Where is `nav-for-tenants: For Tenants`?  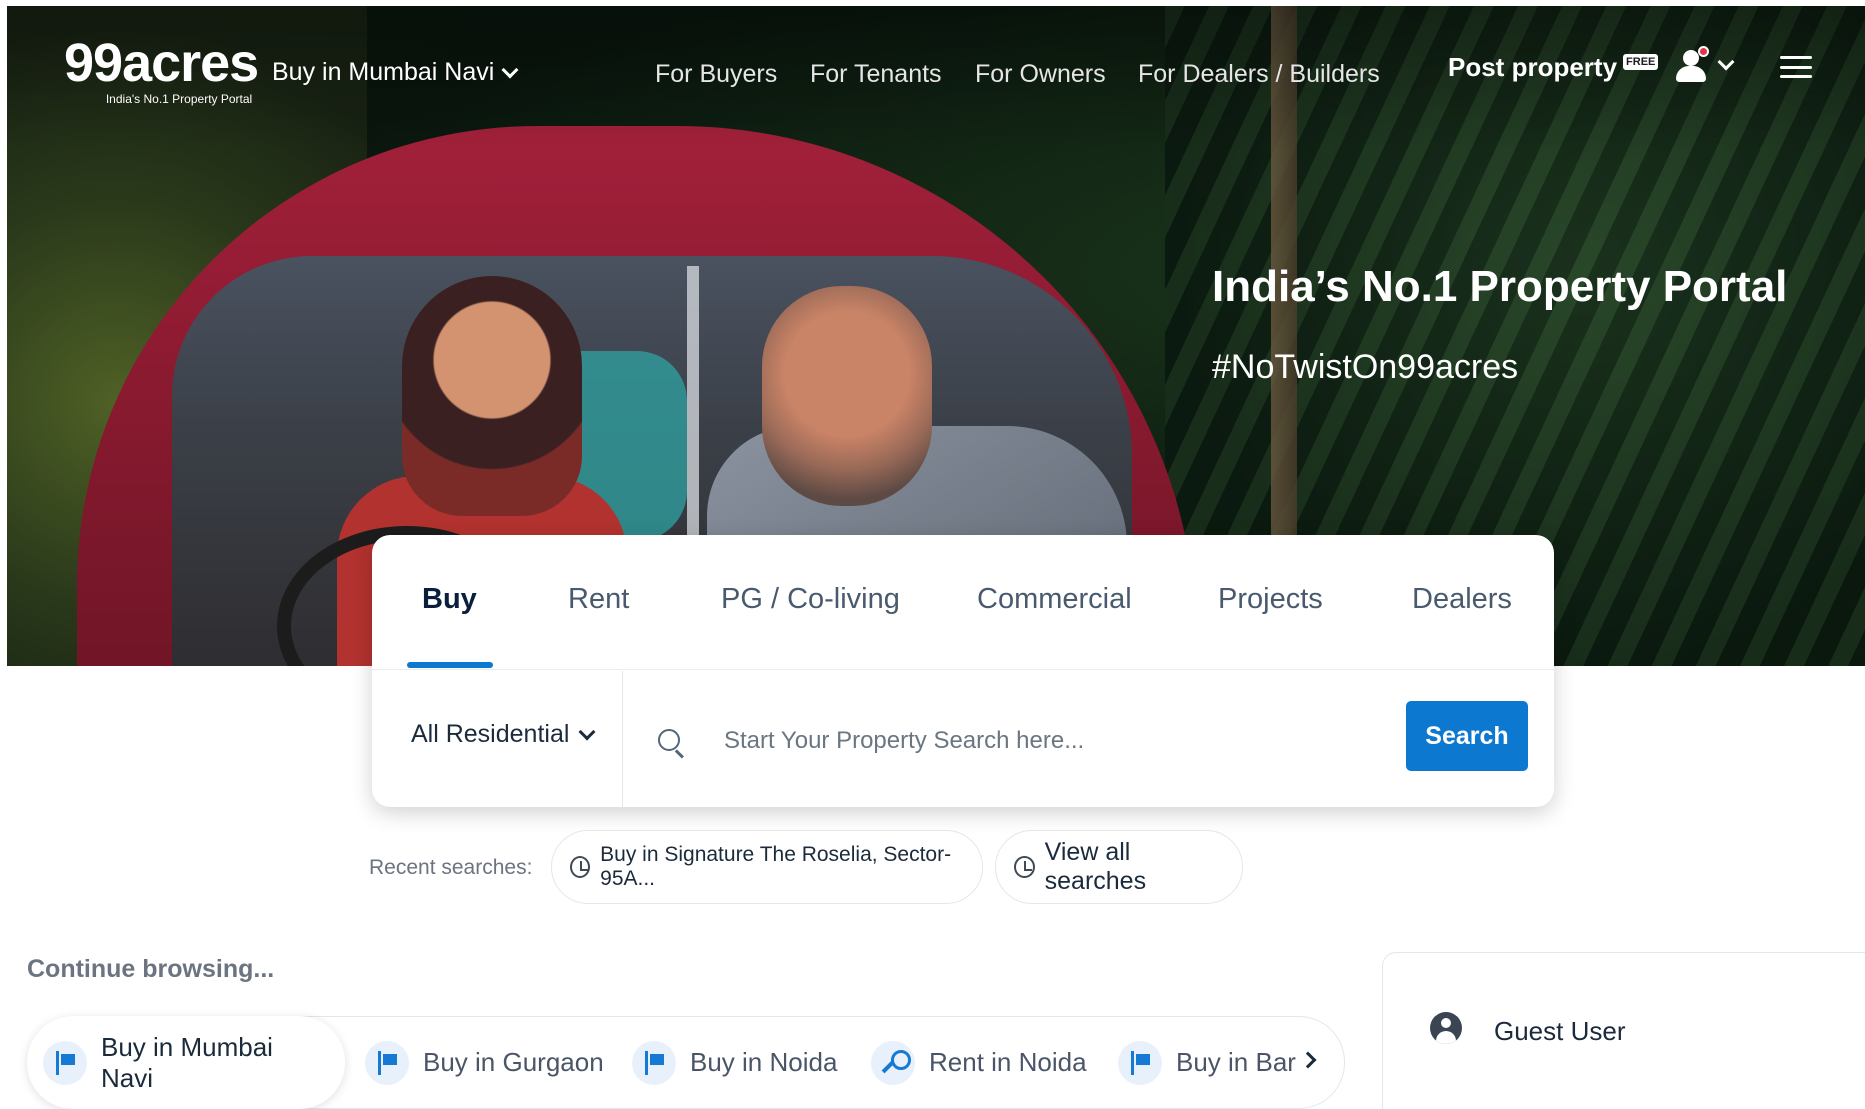 nav-for-tenants: For Tenants is located at coordinates (876, 74).